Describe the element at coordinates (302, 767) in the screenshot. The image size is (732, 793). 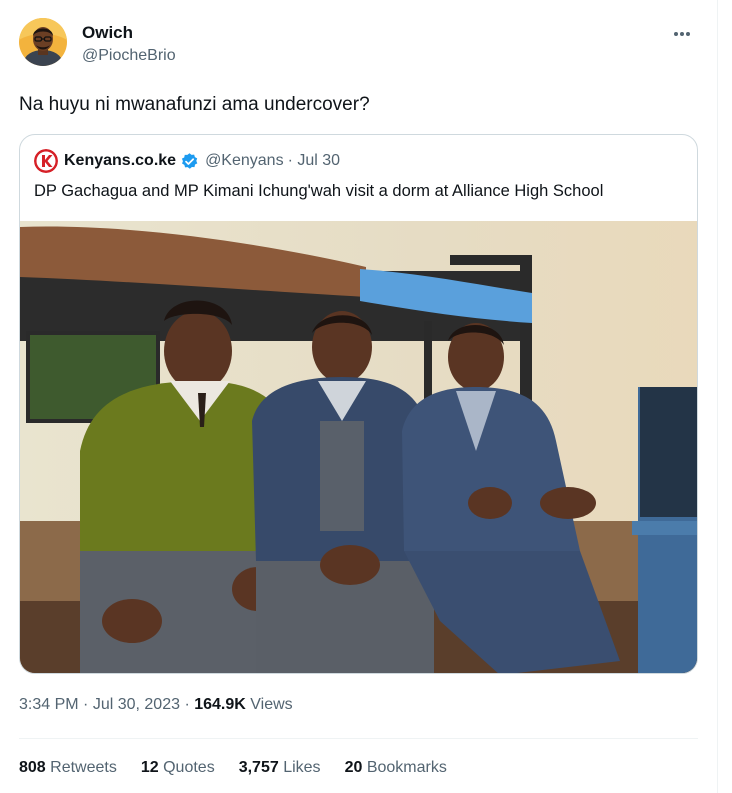
I see `likes-label: Likes` at that location.